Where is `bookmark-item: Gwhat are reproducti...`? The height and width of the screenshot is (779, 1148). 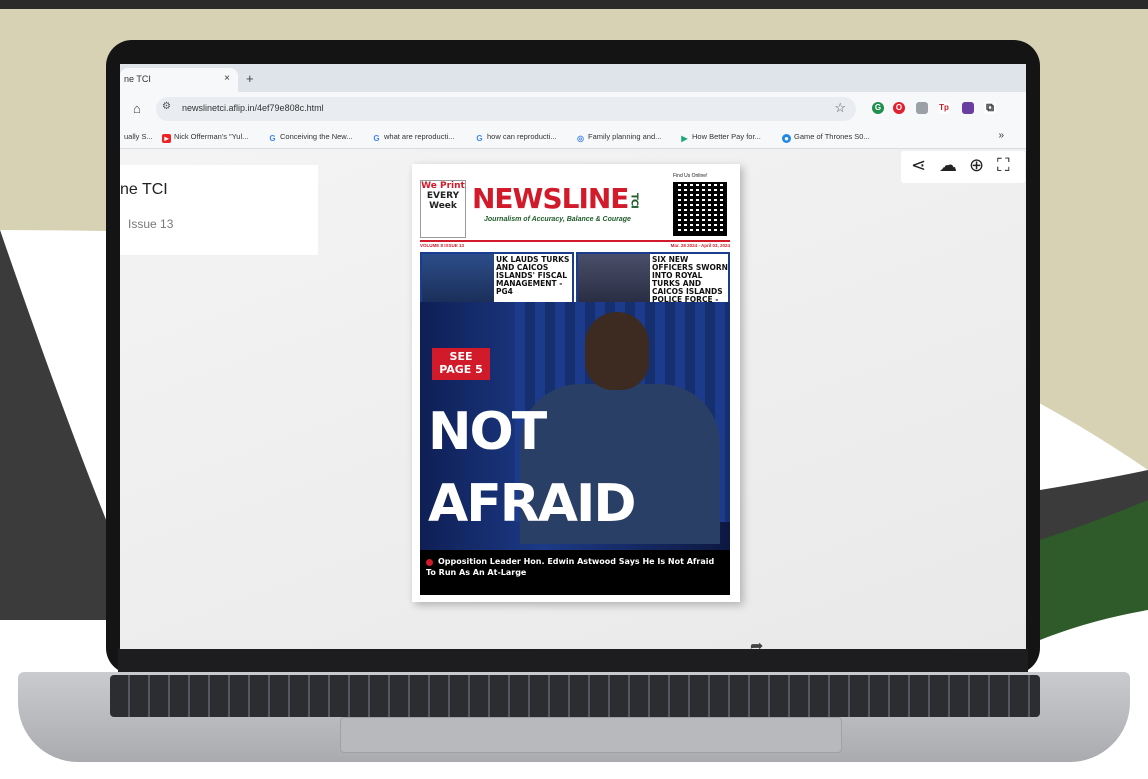 bookmark-item: Gwhat are reproducti... is located at coordinates (413, 137).